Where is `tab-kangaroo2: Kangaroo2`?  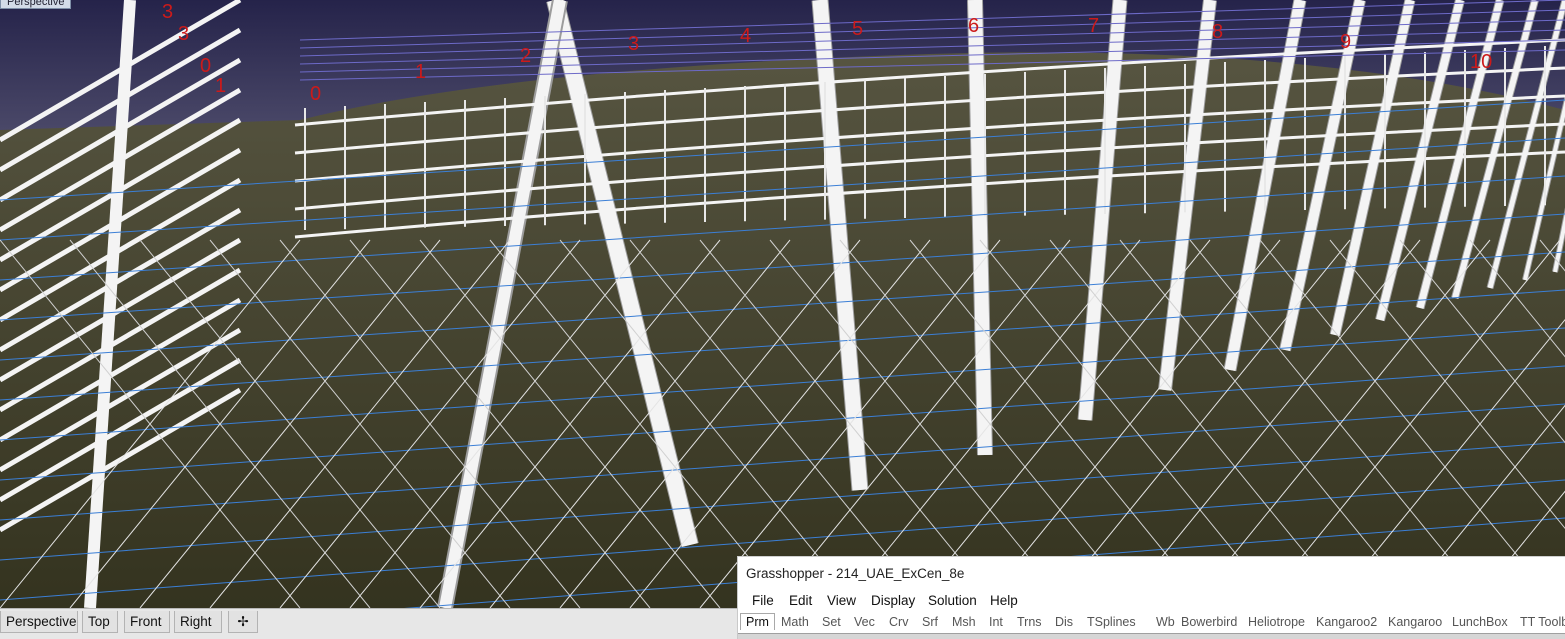
tab-kangaroo2: Kangaroo2 is located at coordinates (1346, 622).